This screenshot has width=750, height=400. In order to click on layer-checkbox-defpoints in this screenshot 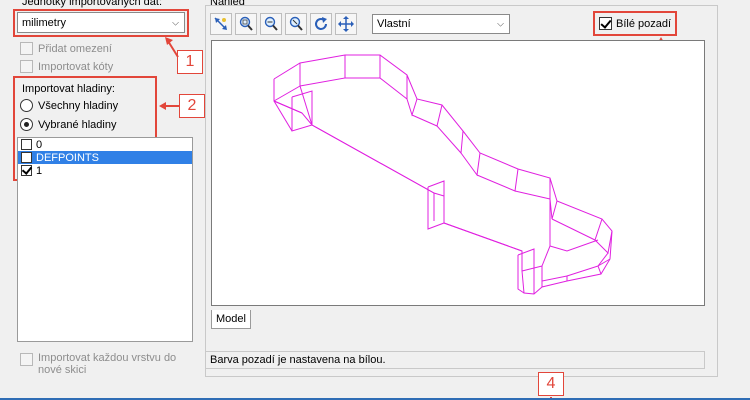, I will do `click(26, 157)`.